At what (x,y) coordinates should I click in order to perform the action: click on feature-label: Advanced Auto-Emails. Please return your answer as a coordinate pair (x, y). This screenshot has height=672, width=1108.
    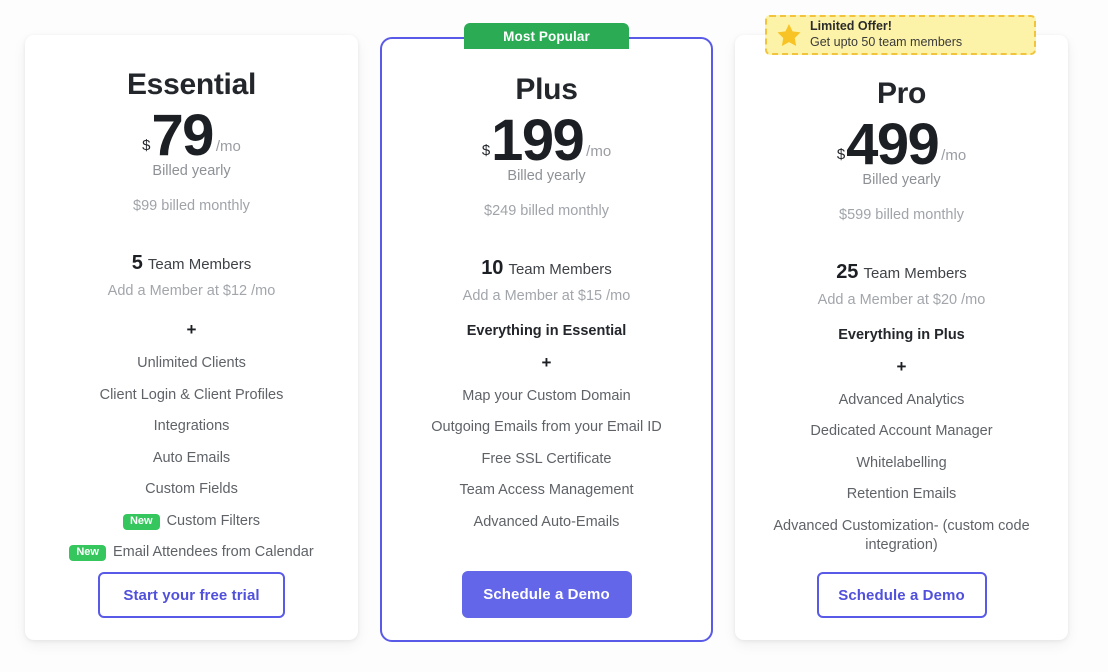
    Looking at the image, I should click on (546, 521).